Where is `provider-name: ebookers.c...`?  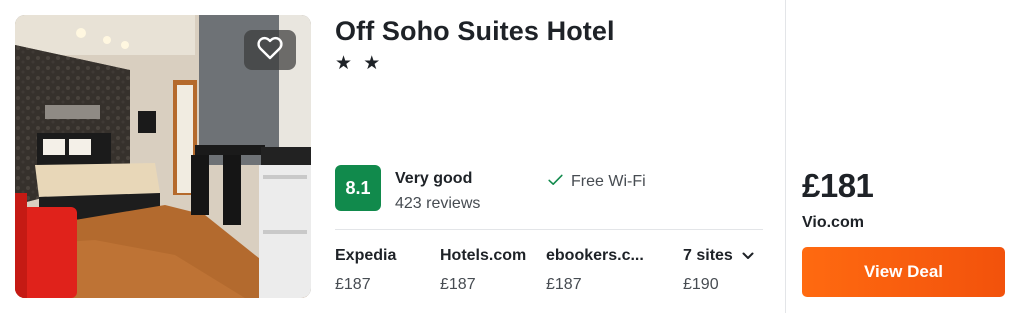 provider-name: ebookers.c... is located at coordinates (595, 255).